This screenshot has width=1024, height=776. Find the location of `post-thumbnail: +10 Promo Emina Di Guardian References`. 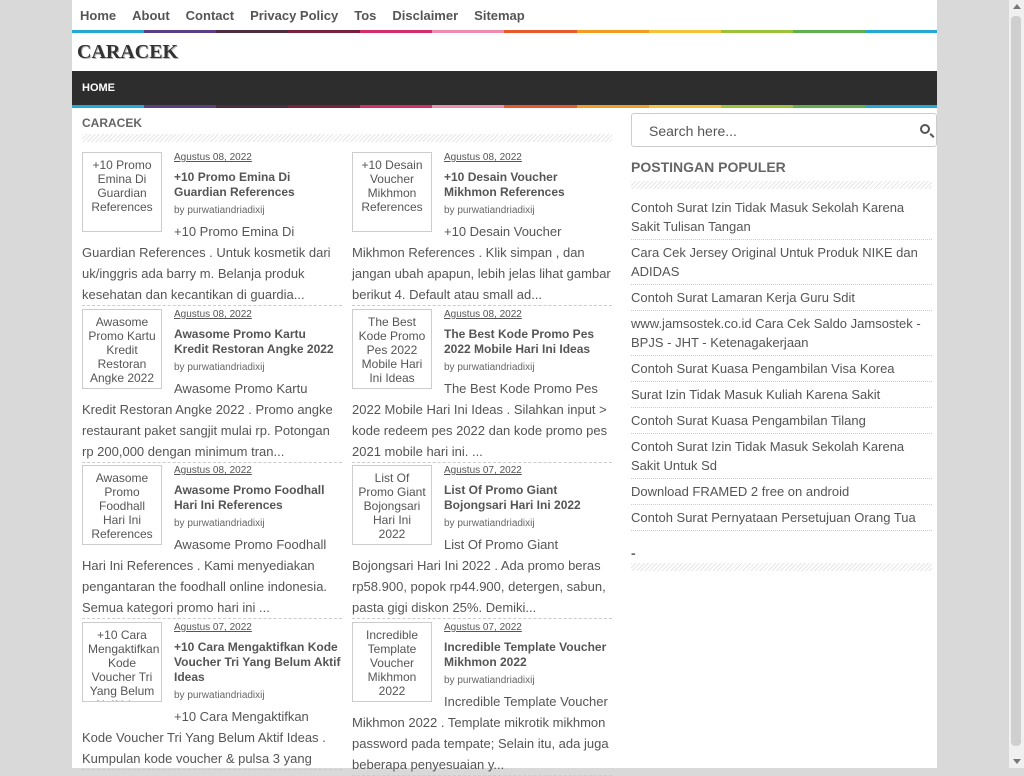

post-thumbnail: +10 Promo Emina Di Guardian References is located at coordinates (122, 192).